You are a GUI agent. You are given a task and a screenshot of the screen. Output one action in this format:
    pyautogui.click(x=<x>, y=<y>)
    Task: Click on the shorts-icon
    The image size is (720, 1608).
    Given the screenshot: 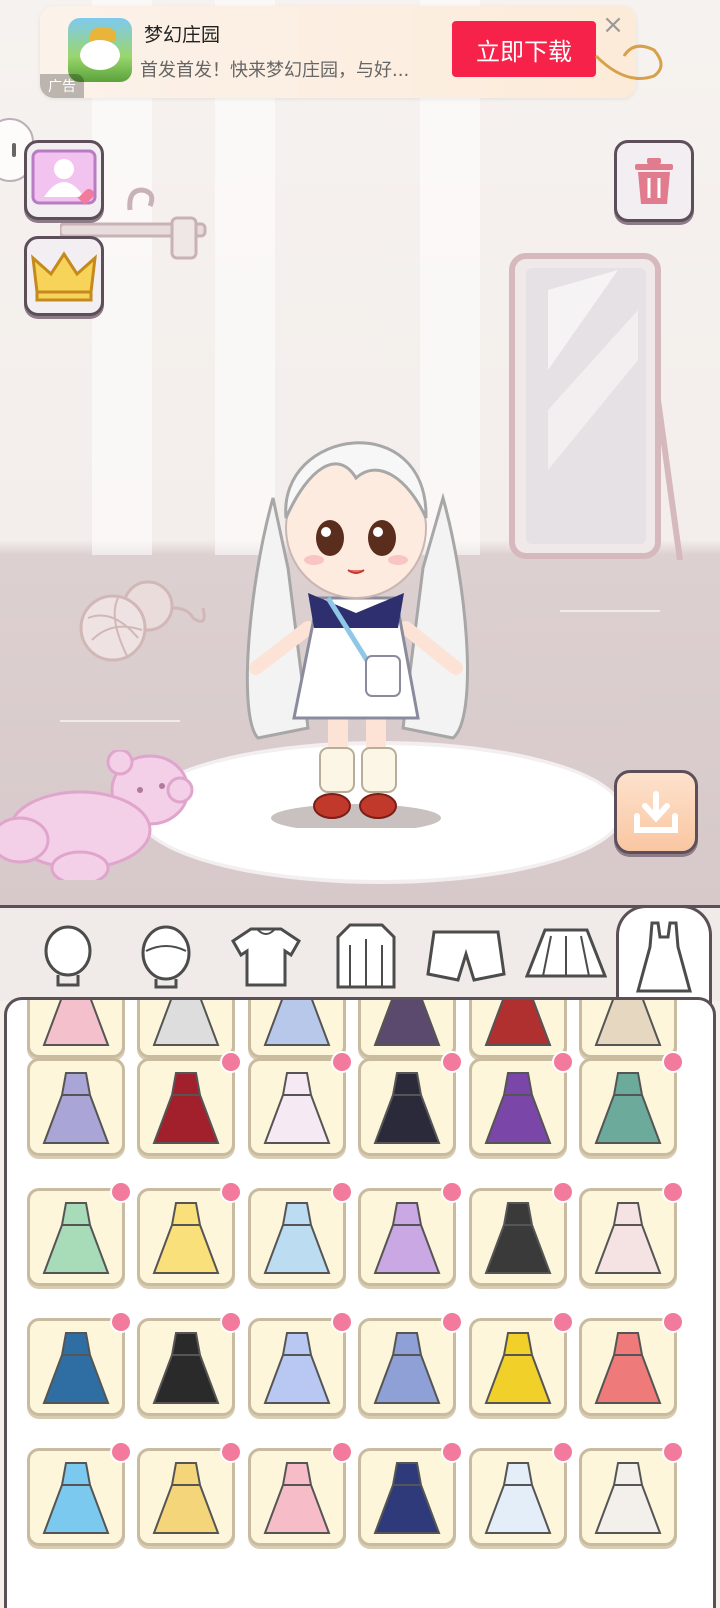 What is the action you would take?
    pyautogui.click(x=466, y=956)
    